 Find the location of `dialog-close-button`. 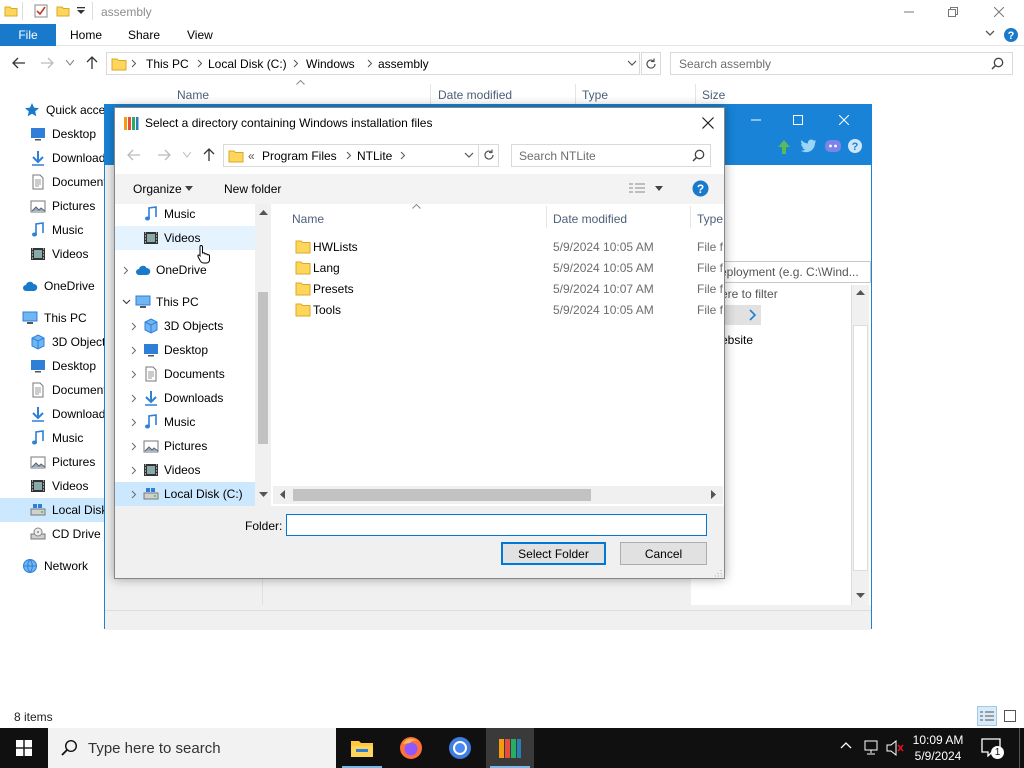

dialog-close-button is located at coordinates (708, 123).